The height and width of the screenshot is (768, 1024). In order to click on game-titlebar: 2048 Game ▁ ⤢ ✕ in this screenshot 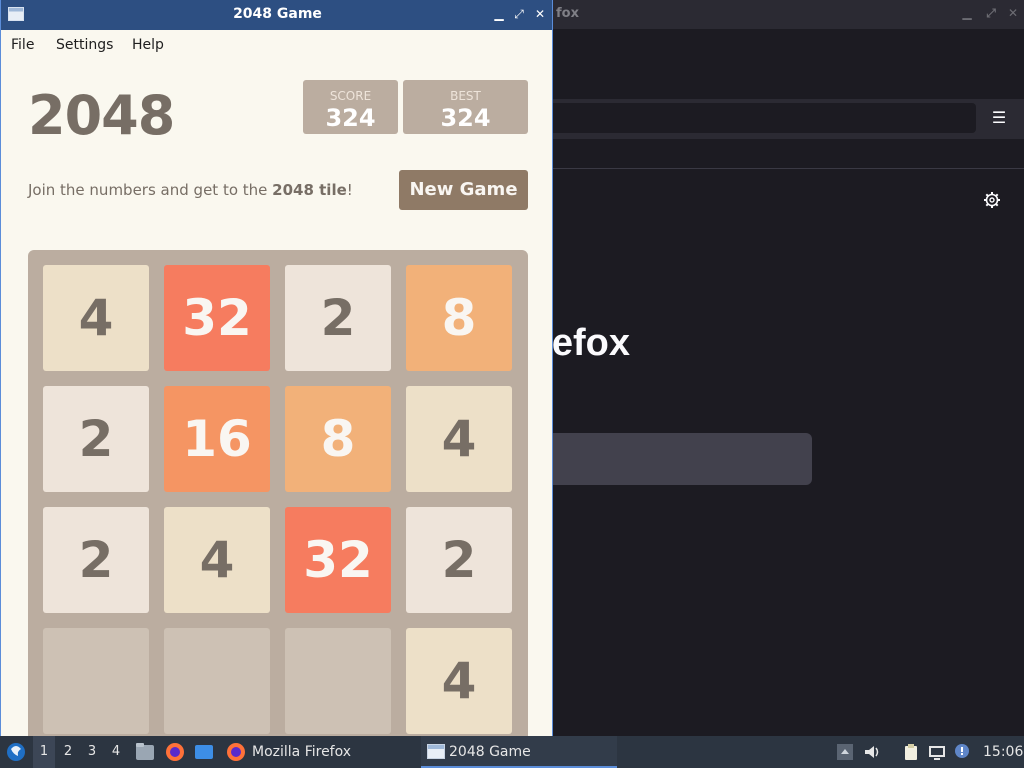, I will do `click(276, 15)`.